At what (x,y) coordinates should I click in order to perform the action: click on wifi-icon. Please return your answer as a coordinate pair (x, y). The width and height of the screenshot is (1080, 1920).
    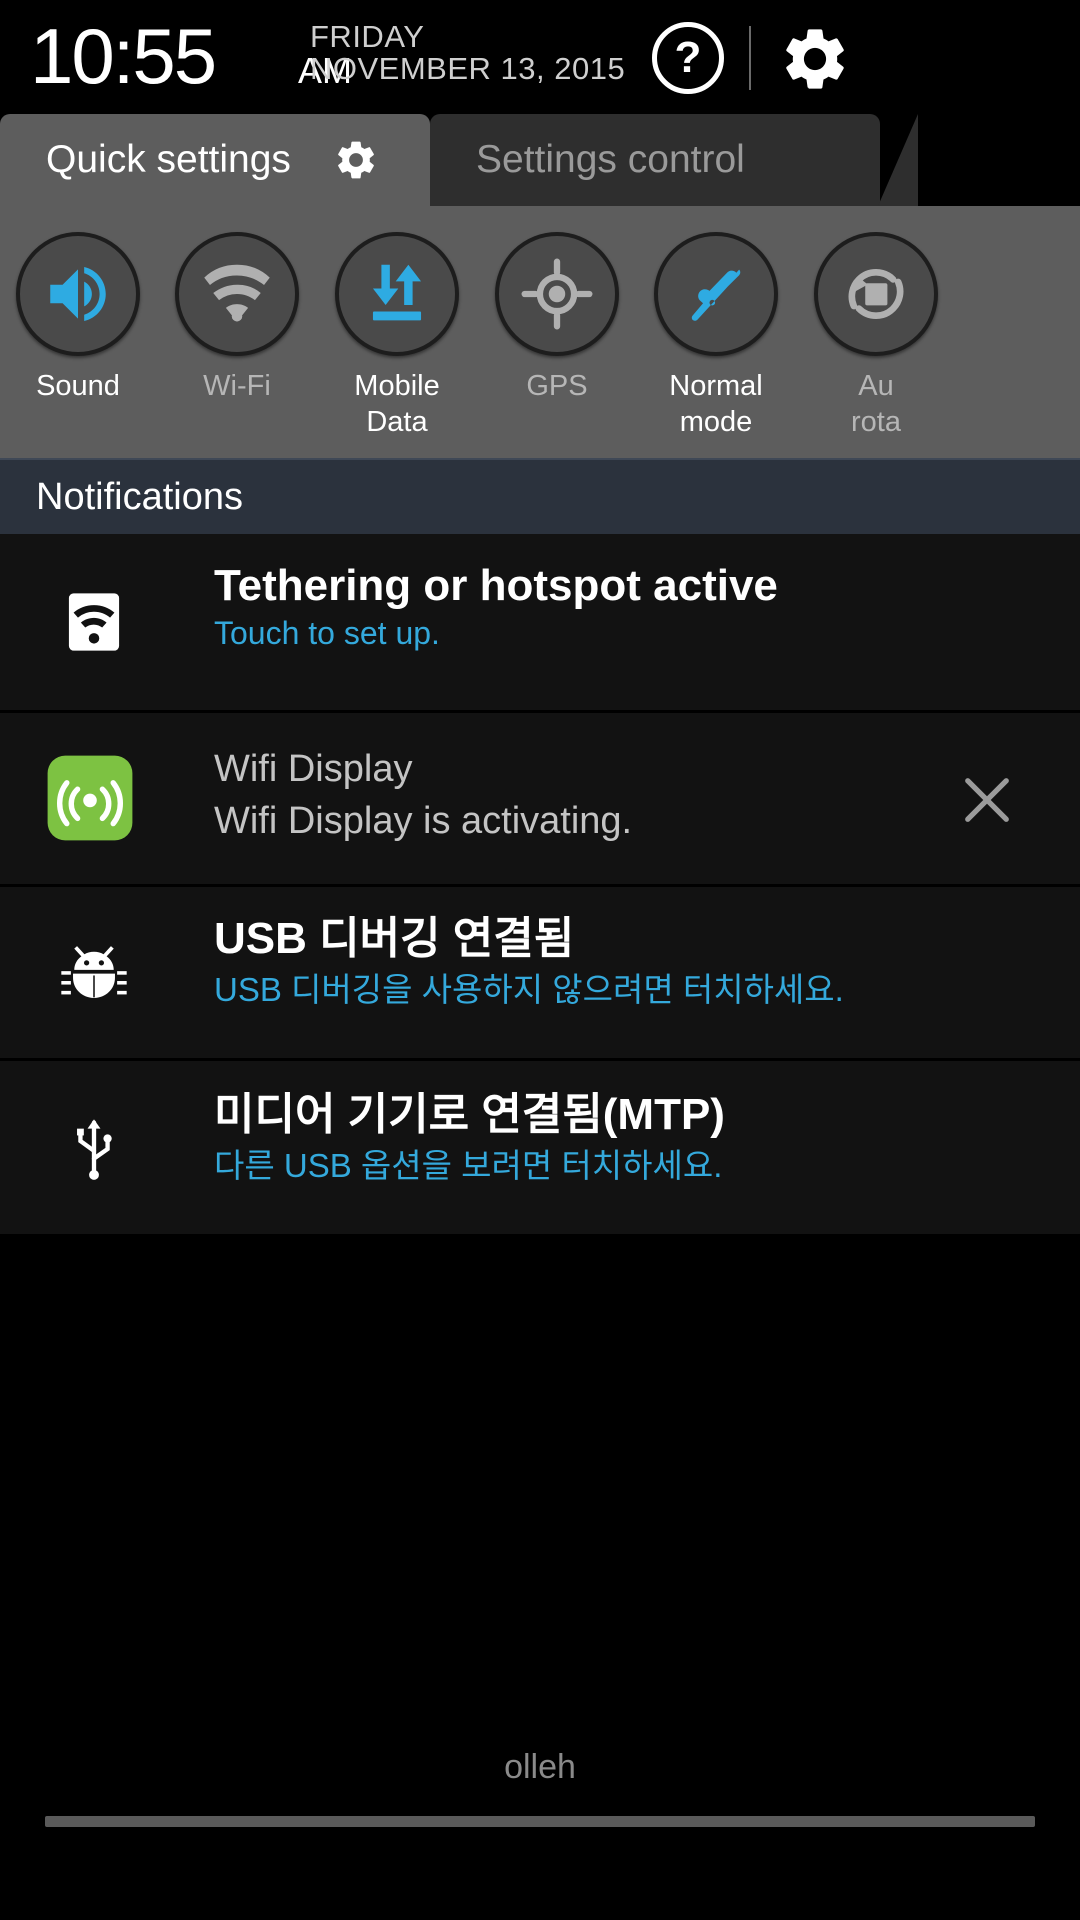
    Looking at the image, I should click on (237, 294).